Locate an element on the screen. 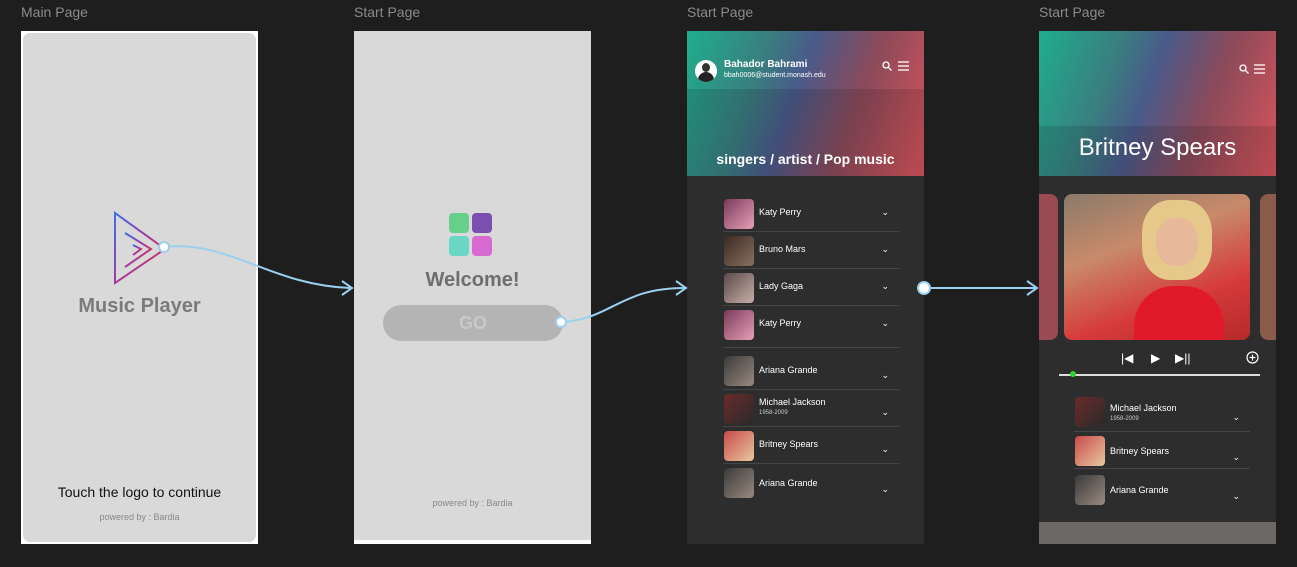 This screenshot has height=567, width=1297. connection-main-to-start is located at coordinates (256, 268).